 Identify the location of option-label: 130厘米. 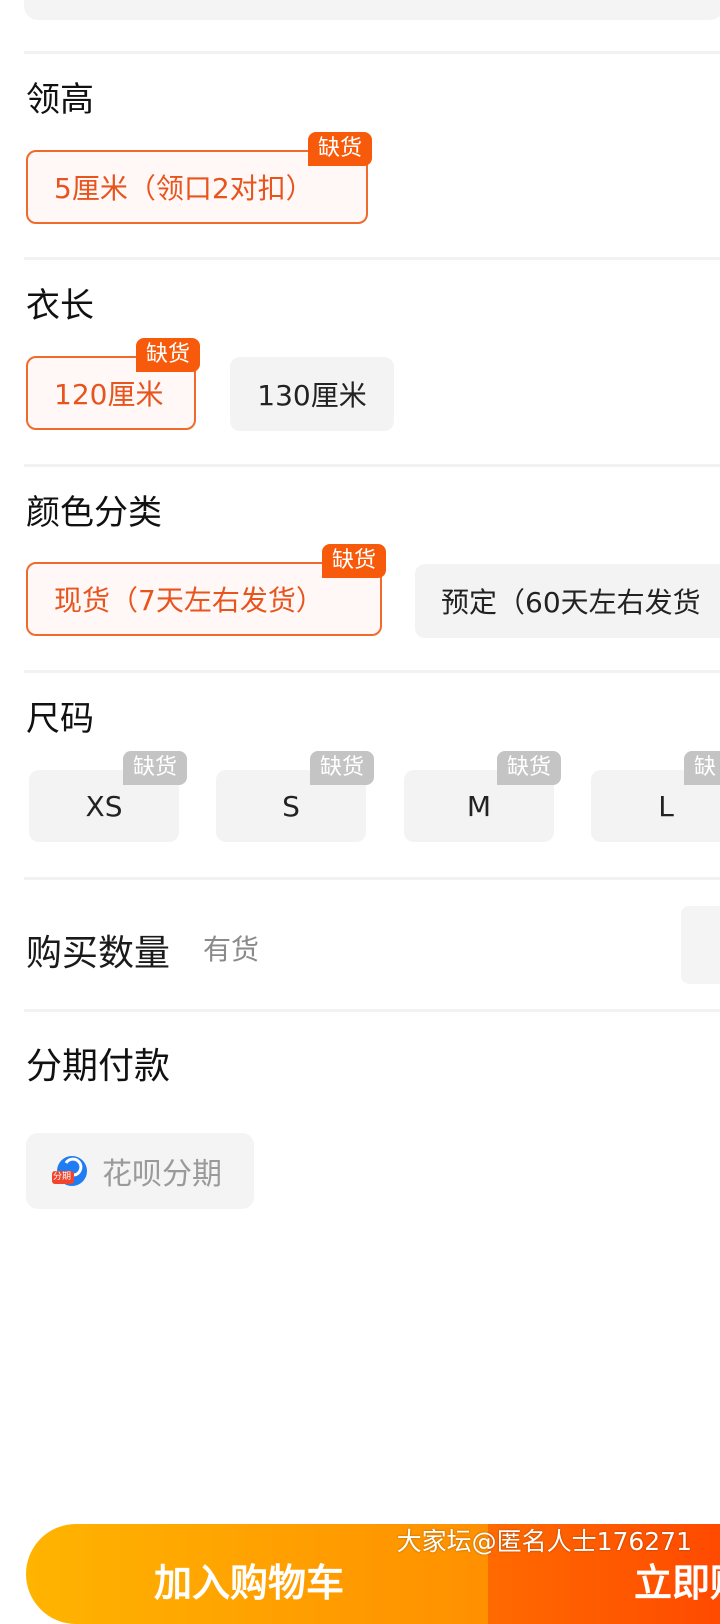
(312, 395).